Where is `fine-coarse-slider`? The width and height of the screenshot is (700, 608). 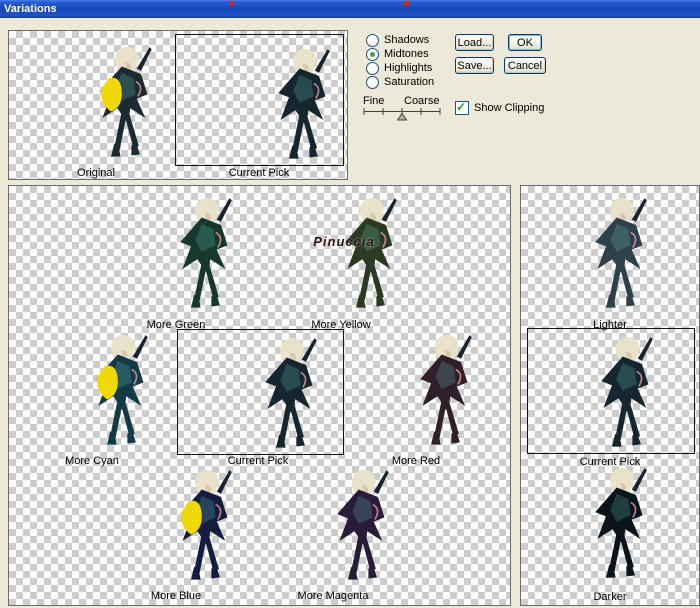 fine-coarse-slider is located at coordinates (402, 114).